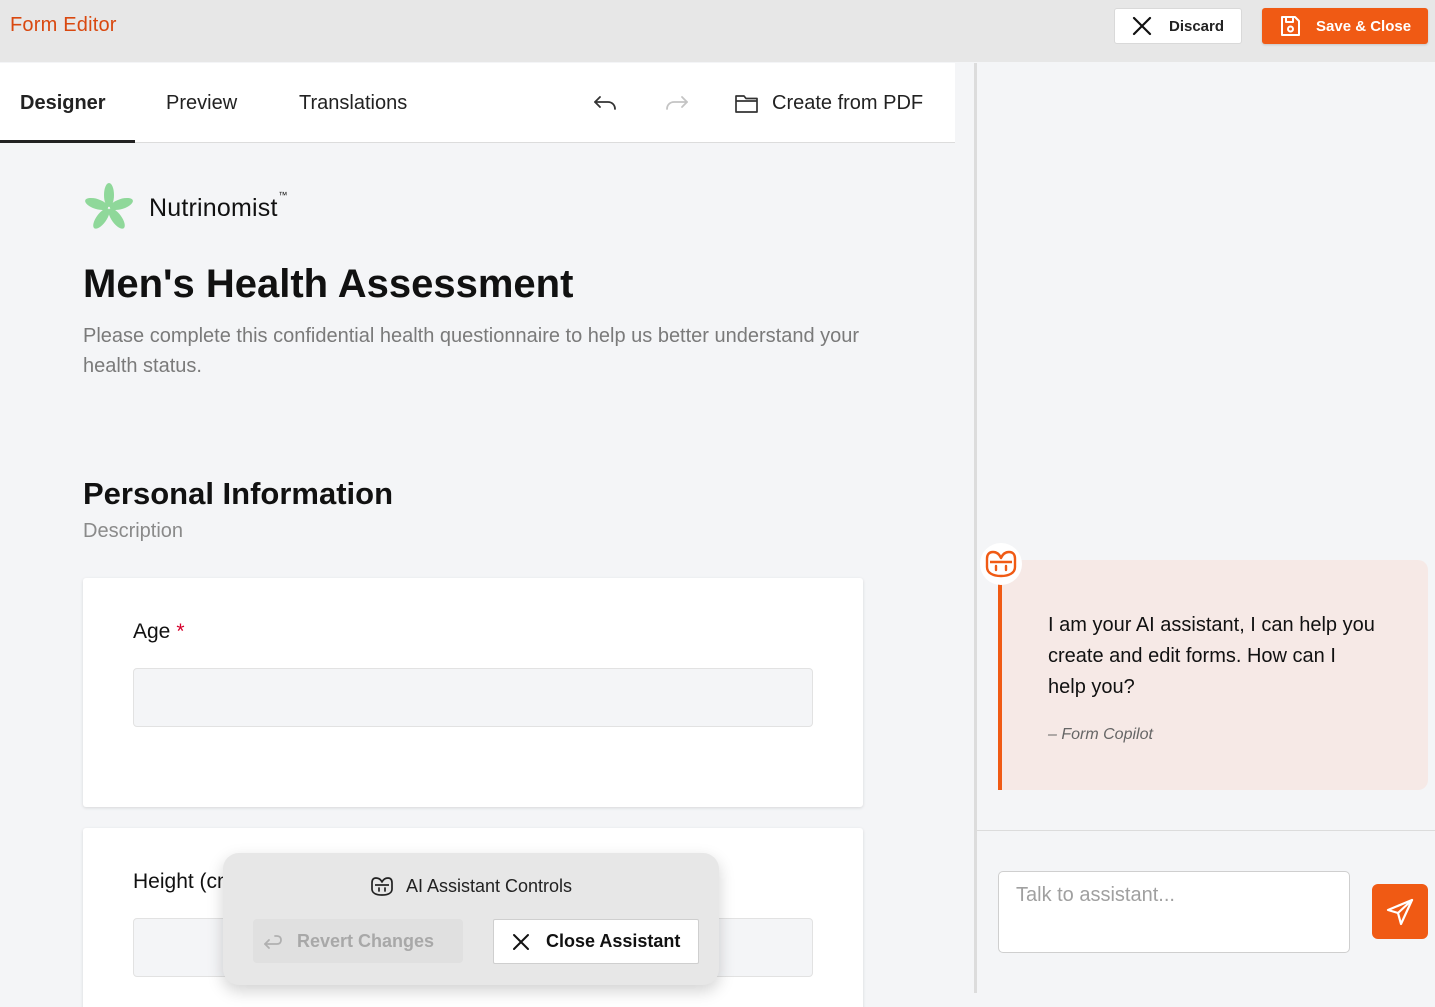  I want to click on send-icon, so click(1400, 911).